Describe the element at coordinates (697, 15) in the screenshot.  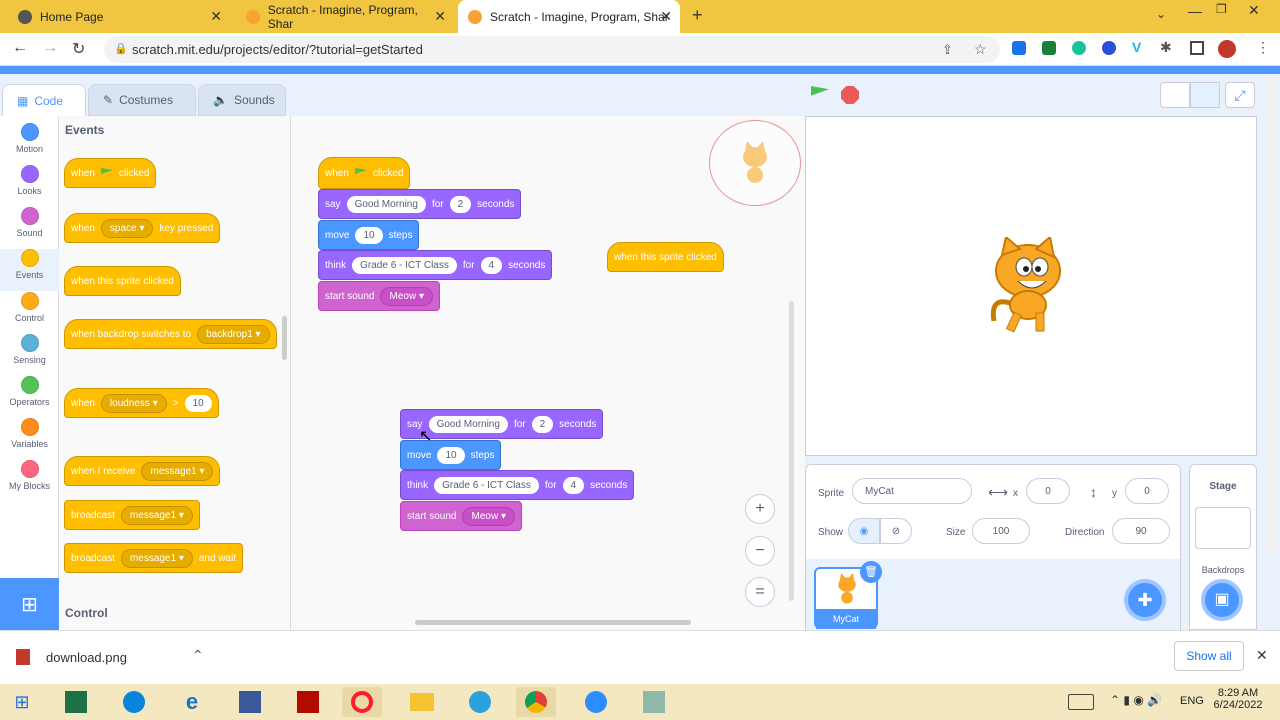
I see `new-tab-button: +` at that location.